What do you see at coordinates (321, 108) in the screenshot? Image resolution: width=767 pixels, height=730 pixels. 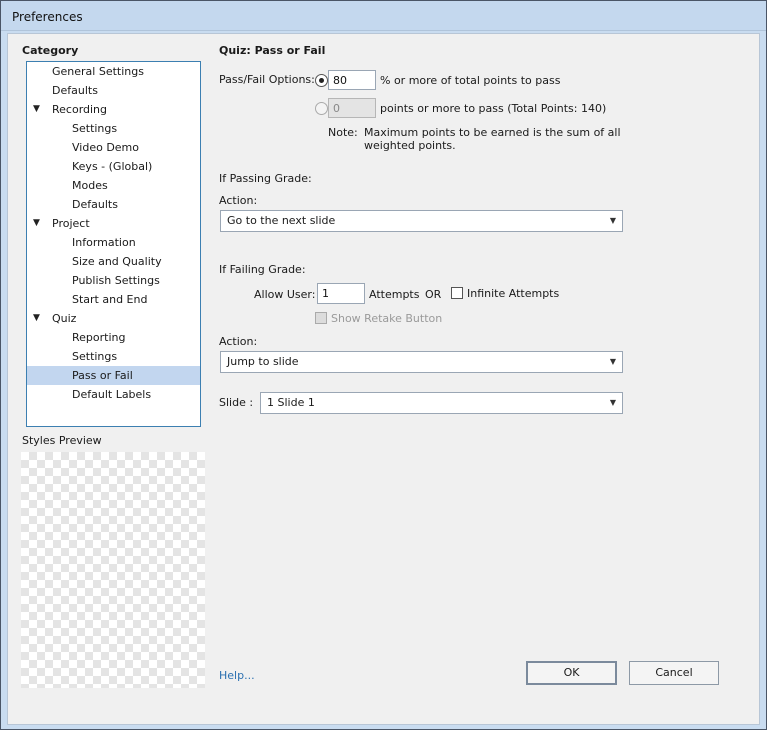 I see `points-radio` at bounding box center [321, 108].